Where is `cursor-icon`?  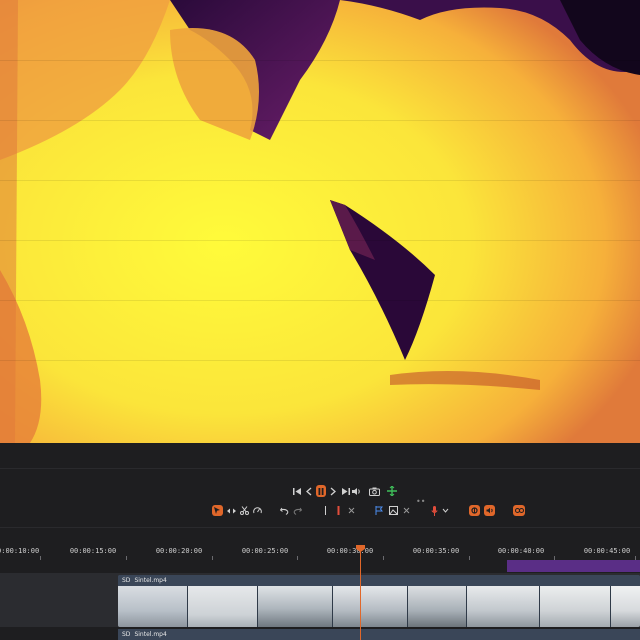
cursor-icon is located at coordinates (217, 510).